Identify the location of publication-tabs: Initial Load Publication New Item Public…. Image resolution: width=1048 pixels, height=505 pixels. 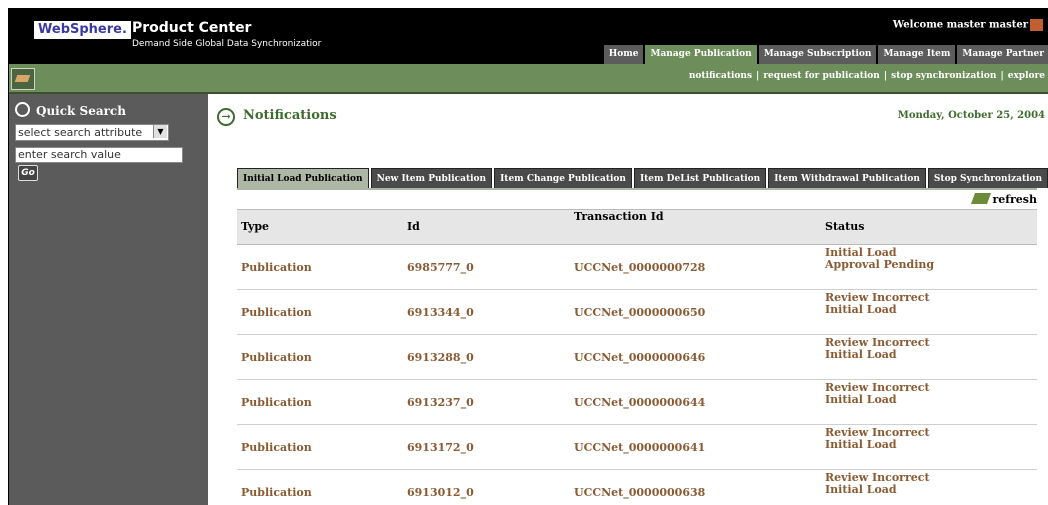
(642, 178).